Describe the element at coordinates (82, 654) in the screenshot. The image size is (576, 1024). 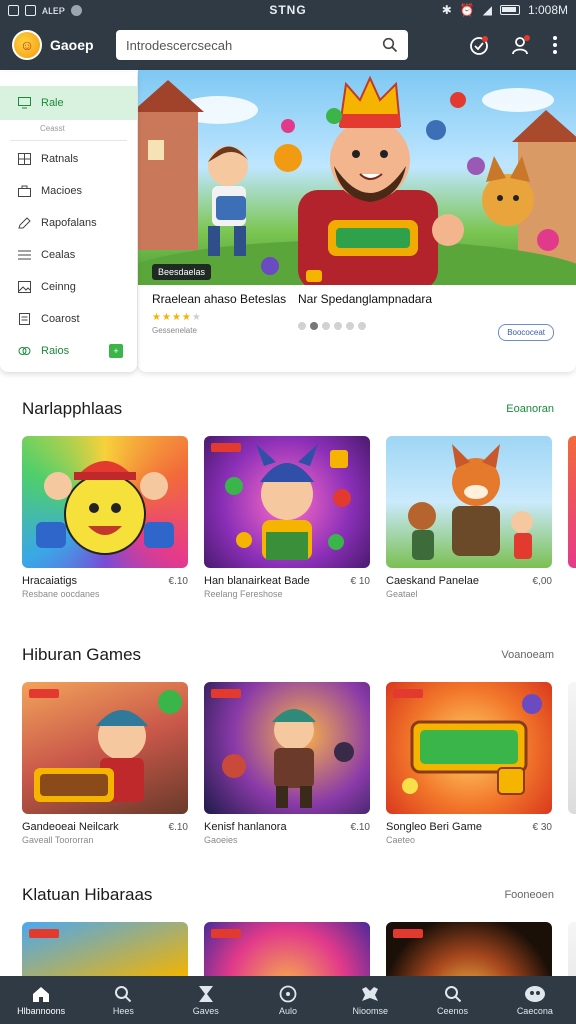
I see `section-title: Hiburan Games` at that location.